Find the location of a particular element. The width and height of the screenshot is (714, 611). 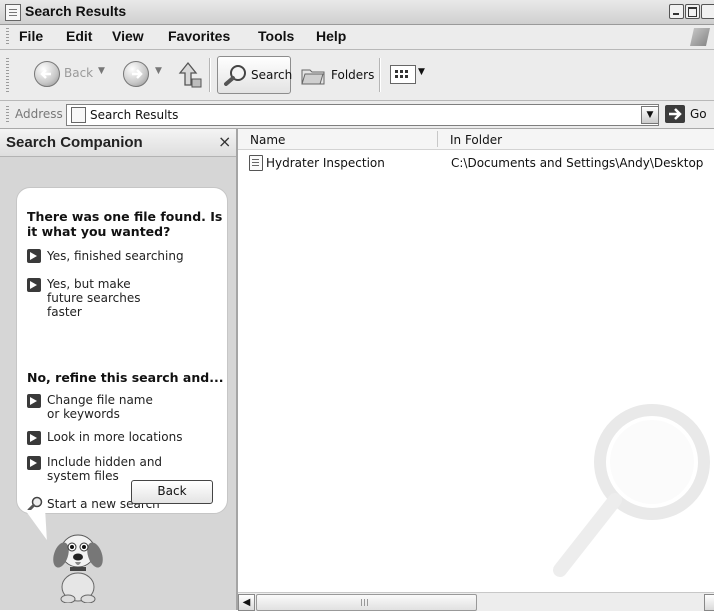

maximize-button is located at coordinates (692, 11).